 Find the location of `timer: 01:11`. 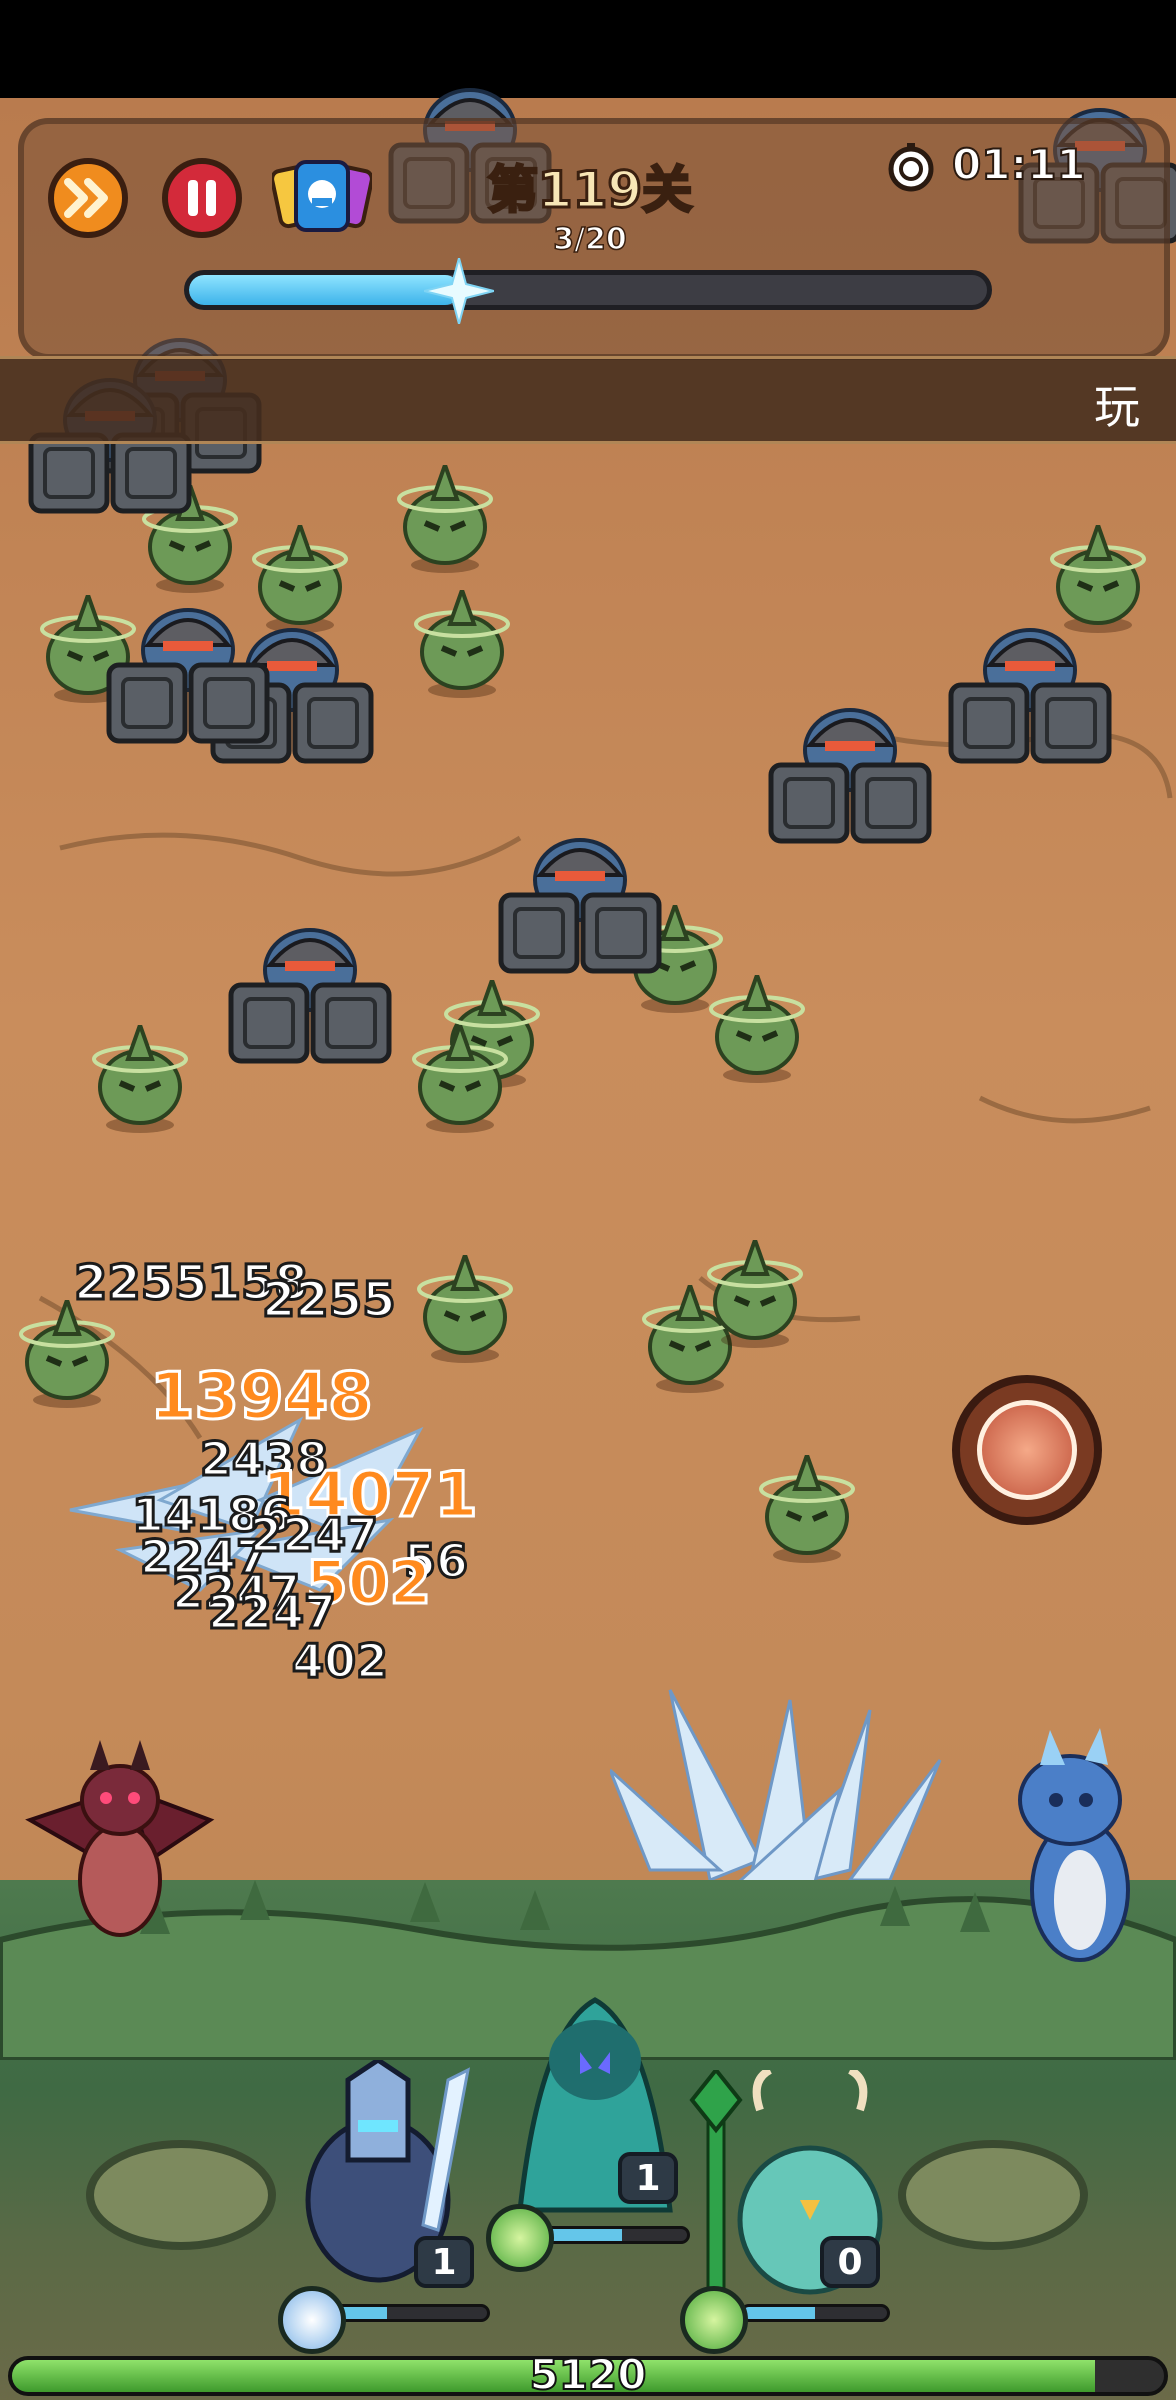

timer: 01:11 is located at coordinates (1019, 164).